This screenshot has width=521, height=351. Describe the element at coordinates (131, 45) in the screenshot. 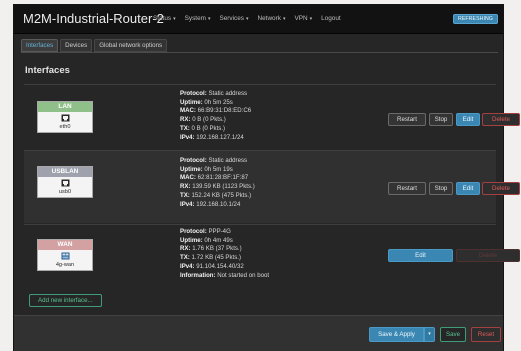

I see `tab-global-network-options: Global network options` at that location.